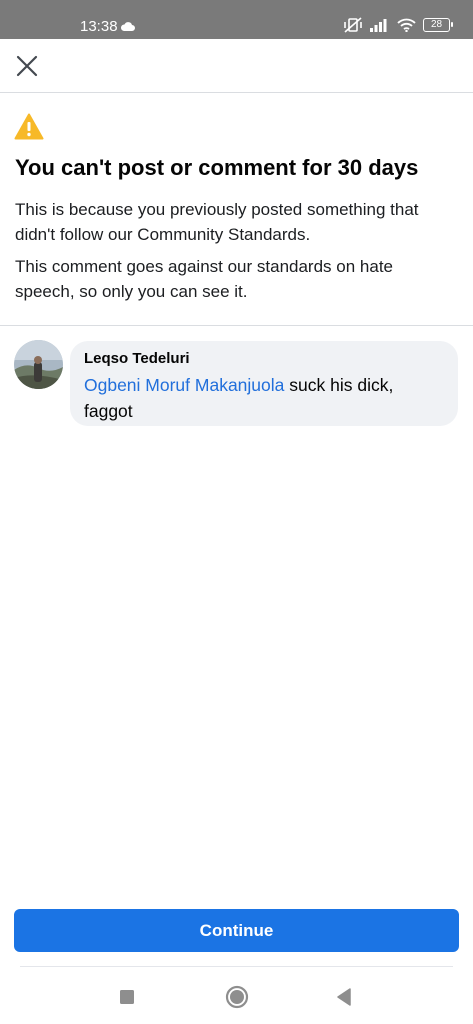 This screenshot has width=473, height=1024. Describe the element at coordinates (217, 167) in the screenshot. I see `page-title: You can't post or comment for 30 days` at that location.